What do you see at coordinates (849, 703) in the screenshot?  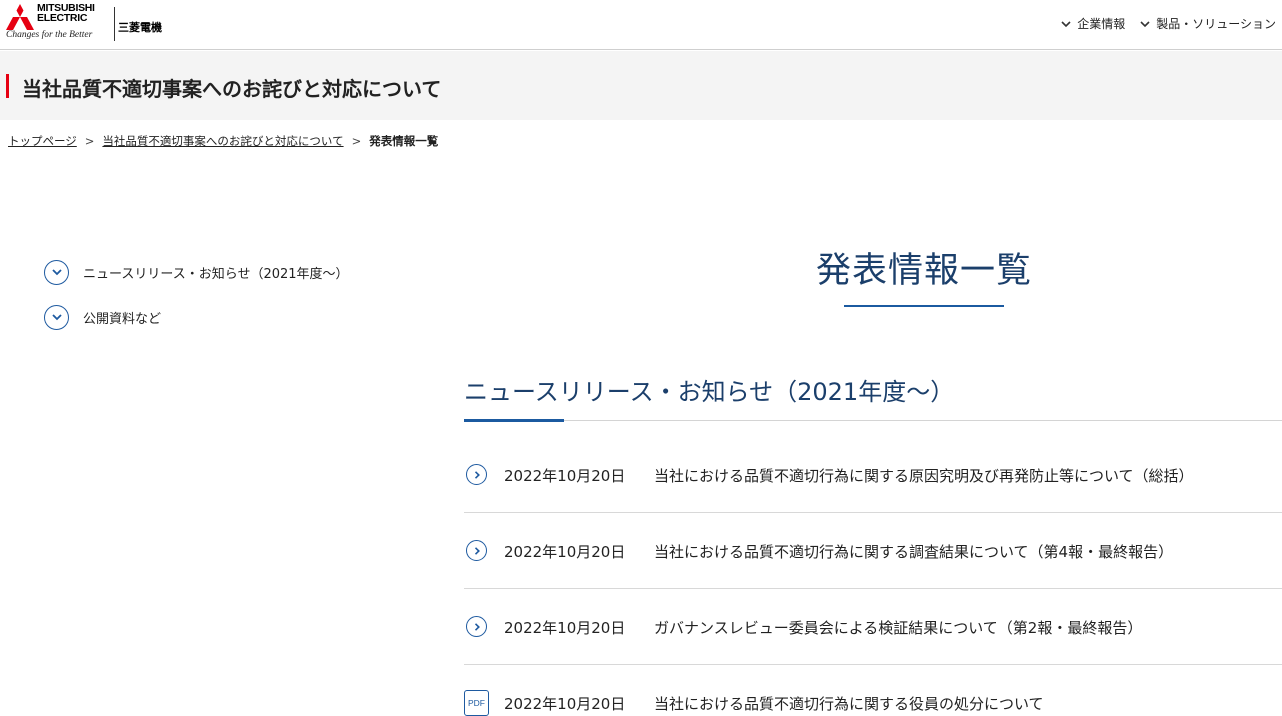 I see `news-title-link: 当社における品質不適切行為に関する役員の処分について` at bounding box center [849, 703].